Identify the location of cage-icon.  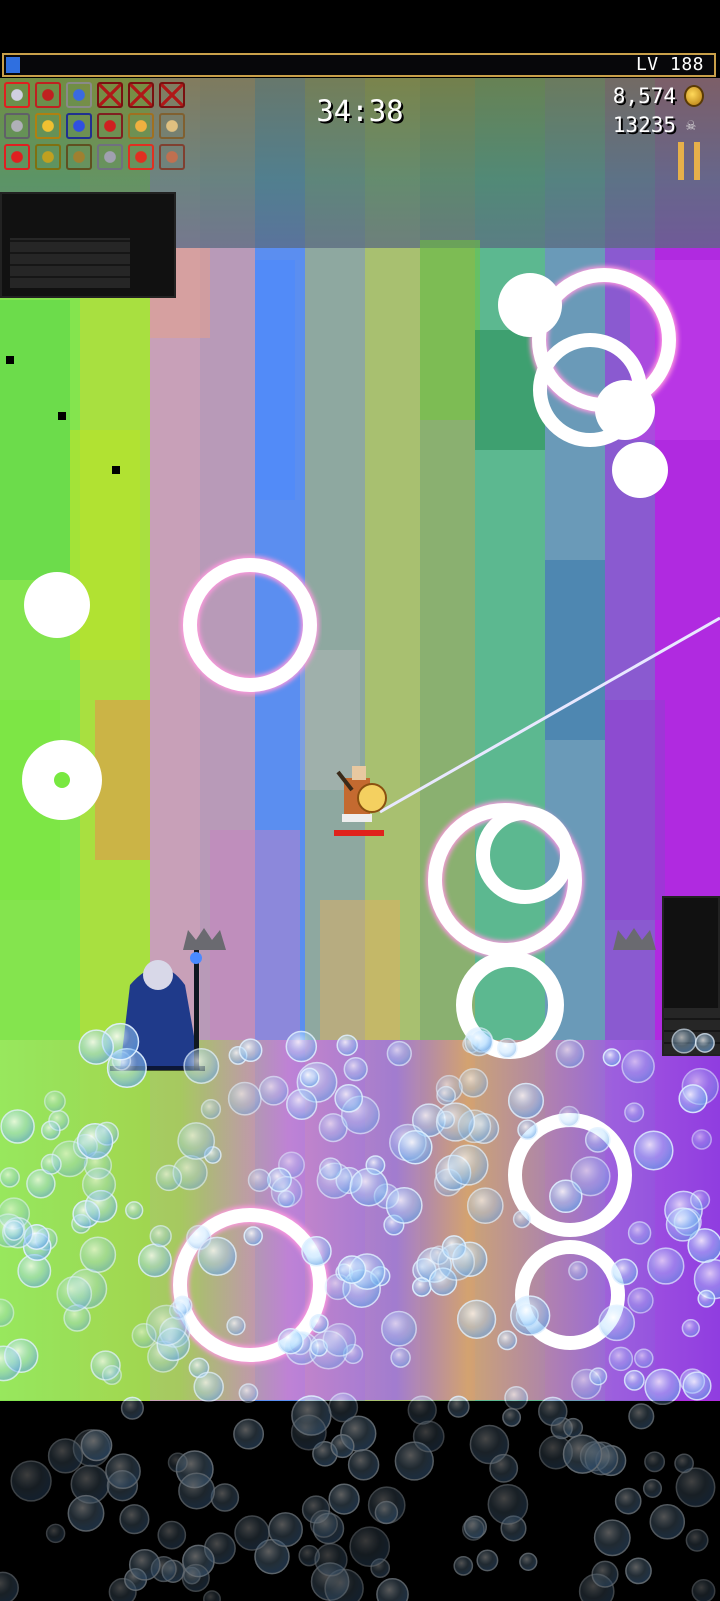
(79, 157).